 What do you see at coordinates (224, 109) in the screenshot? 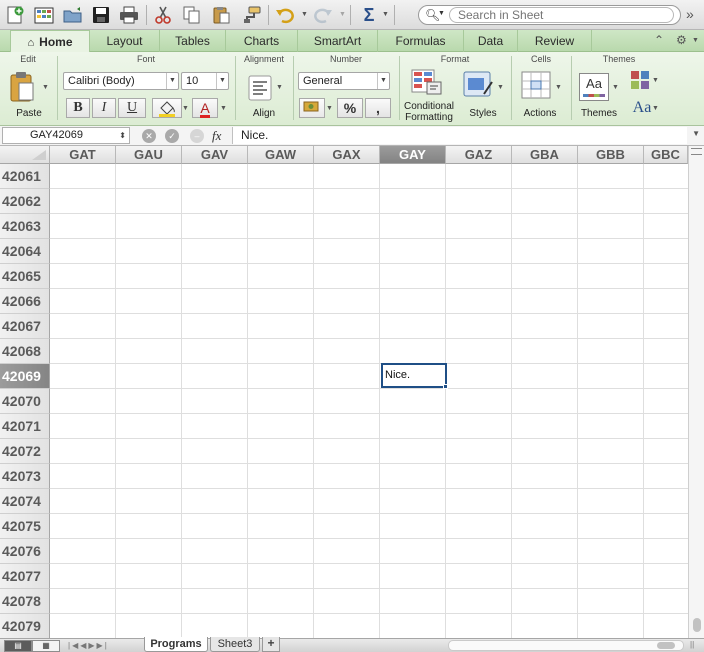
I see `font-color-dropdown-icon: ▼` at bounding box center [224, 109].